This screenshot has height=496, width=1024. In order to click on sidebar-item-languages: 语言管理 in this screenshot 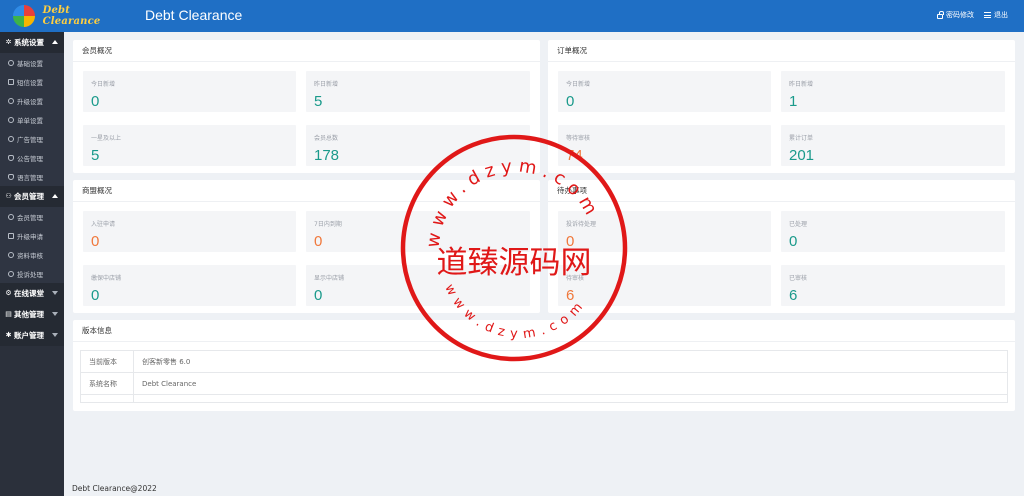, I will do `click(32, 176)`.